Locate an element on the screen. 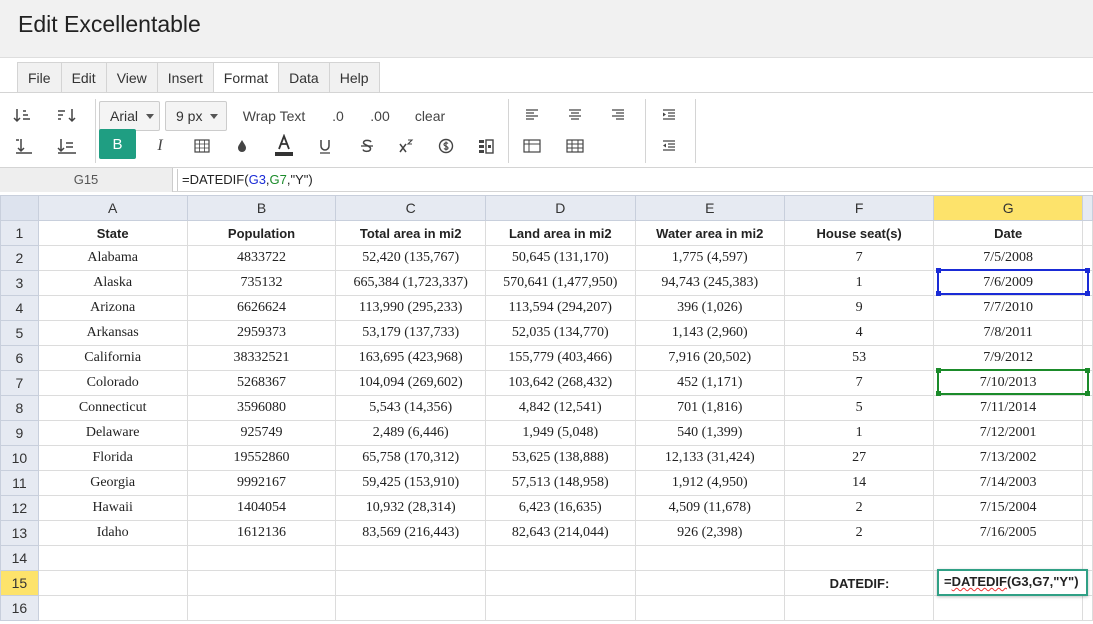 The image size is (1093, 624). row-header-1: 1 is located at coordinates (19, 233).